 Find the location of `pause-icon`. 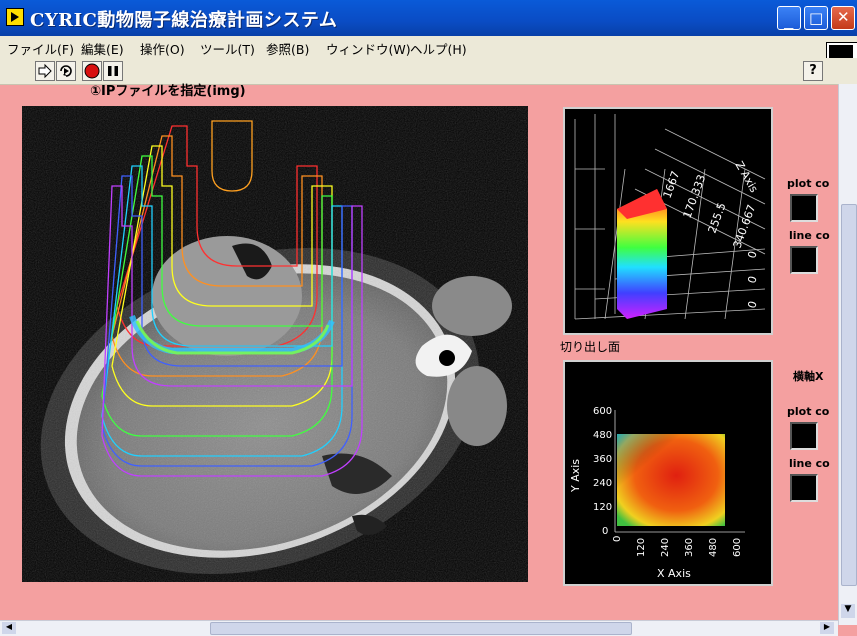

pause-icon is located at coordinates (113, 71).